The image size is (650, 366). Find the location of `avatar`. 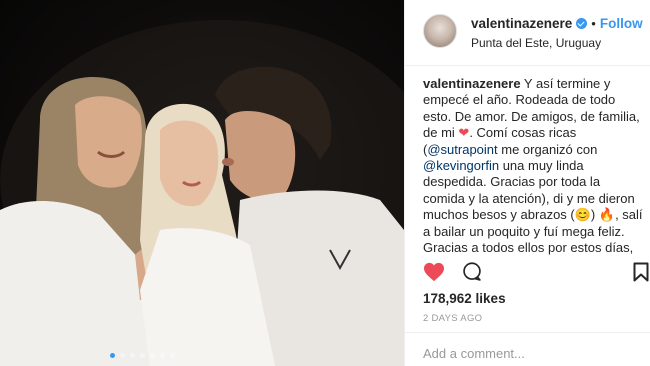

avatar is located at coordinates (440, 31).